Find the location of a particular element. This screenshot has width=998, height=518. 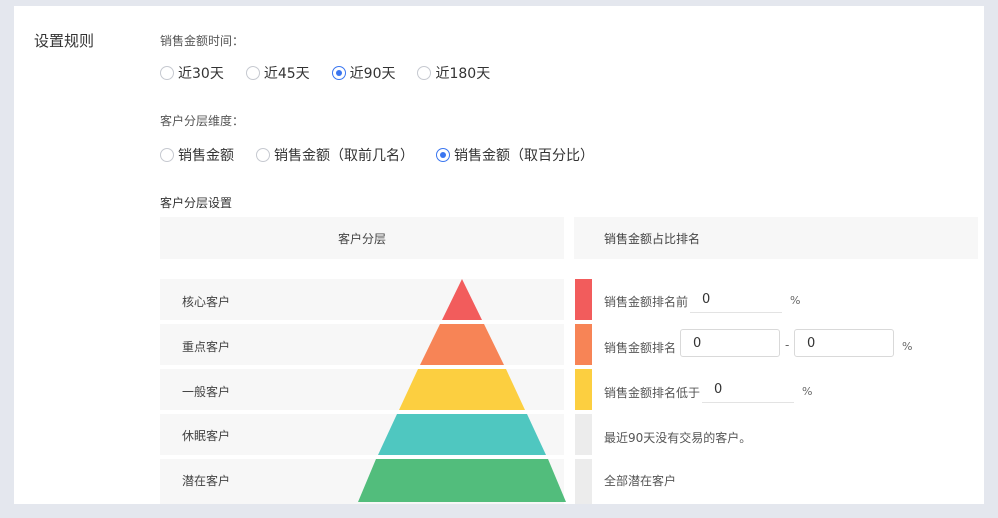

time-label: 销售金额时间： is located at coordinates (202, 41).